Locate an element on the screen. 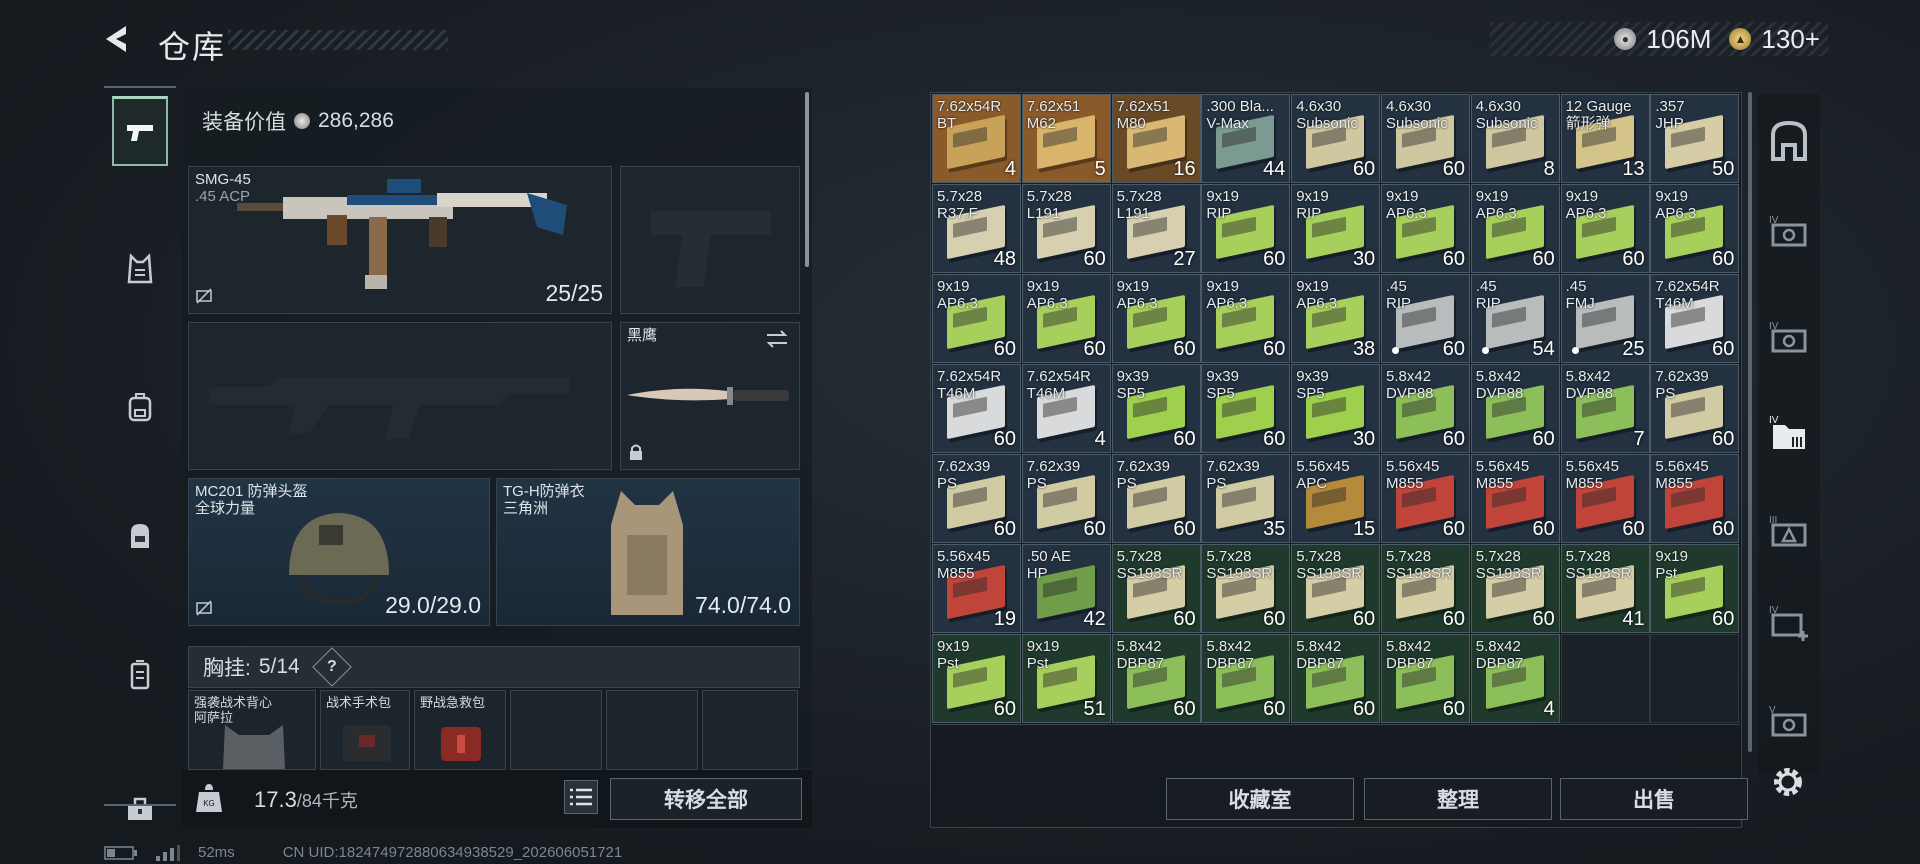 This screenshot has width=1920, height=864. inventory-item: 5.8x42 DVP88 7 is located at coordinates (1605, 408).